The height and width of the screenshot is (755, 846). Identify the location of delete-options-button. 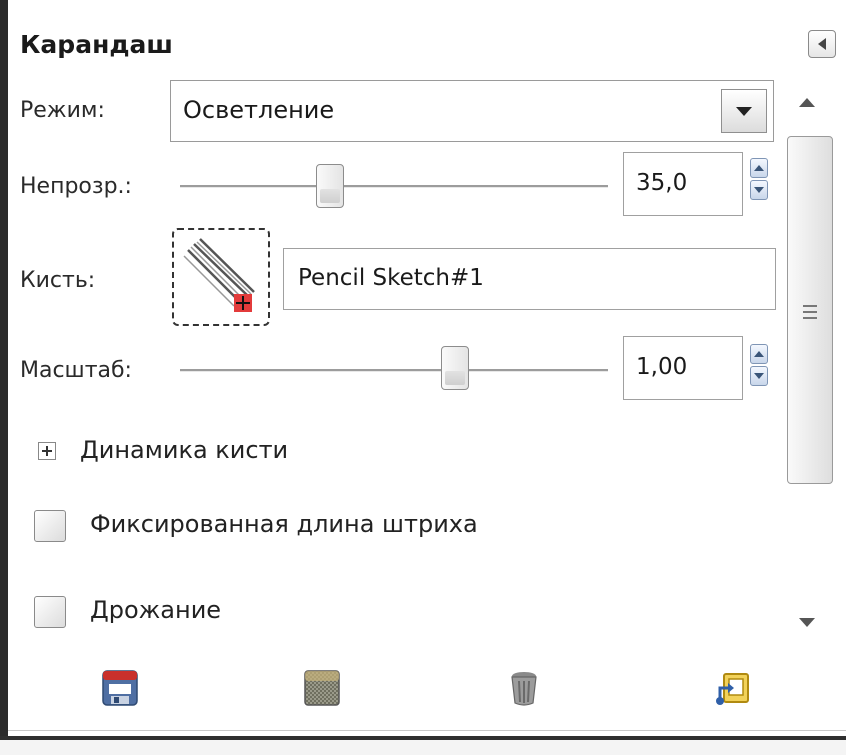
(524, 688).